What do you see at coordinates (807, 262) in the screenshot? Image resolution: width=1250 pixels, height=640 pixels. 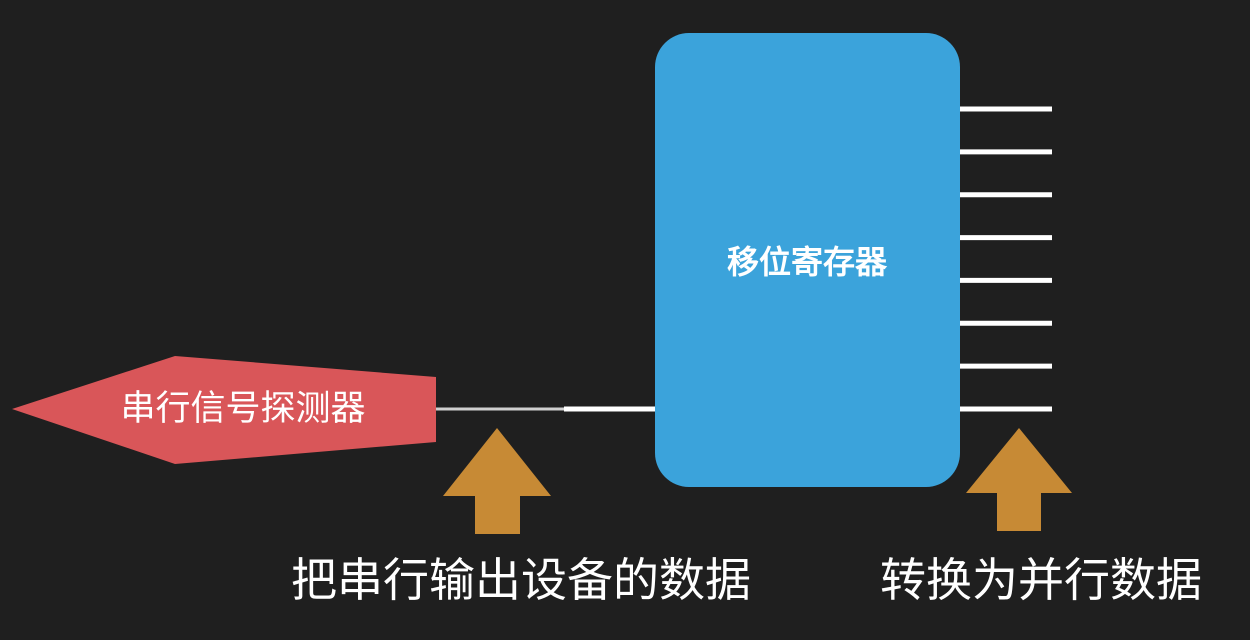 I see `shift-register-label: 移位寄存器` at bounding box center [807, 262].